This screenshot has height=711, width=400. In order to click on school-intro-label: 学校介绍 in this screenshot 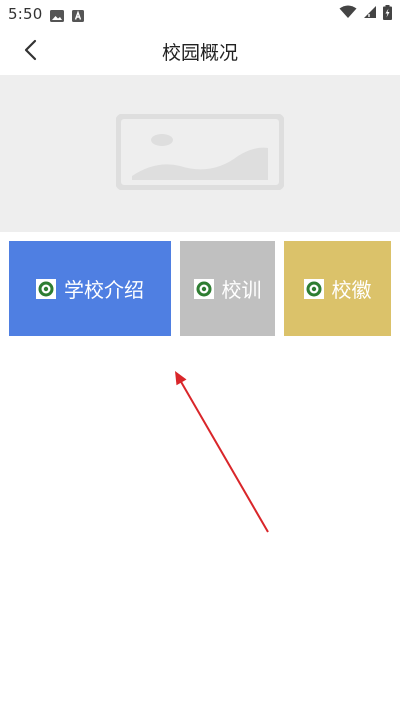, I will do `click(104, 290)`.